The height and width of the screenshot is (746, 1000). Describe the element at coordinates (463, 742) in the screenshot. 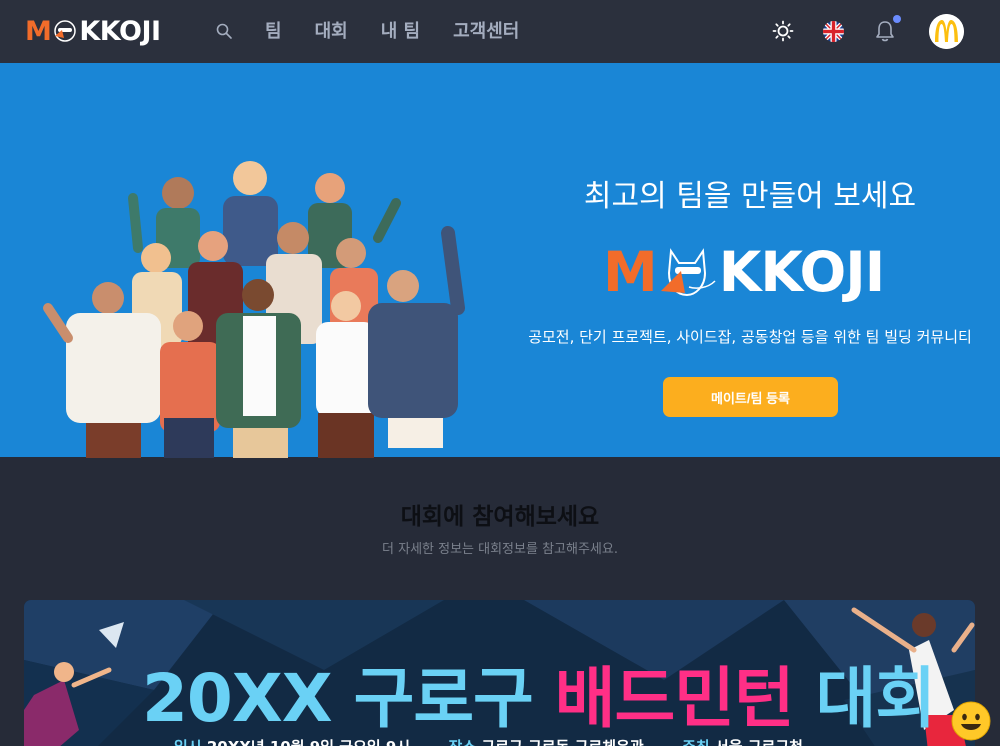

I see `info-label-place: 장소` at that location.